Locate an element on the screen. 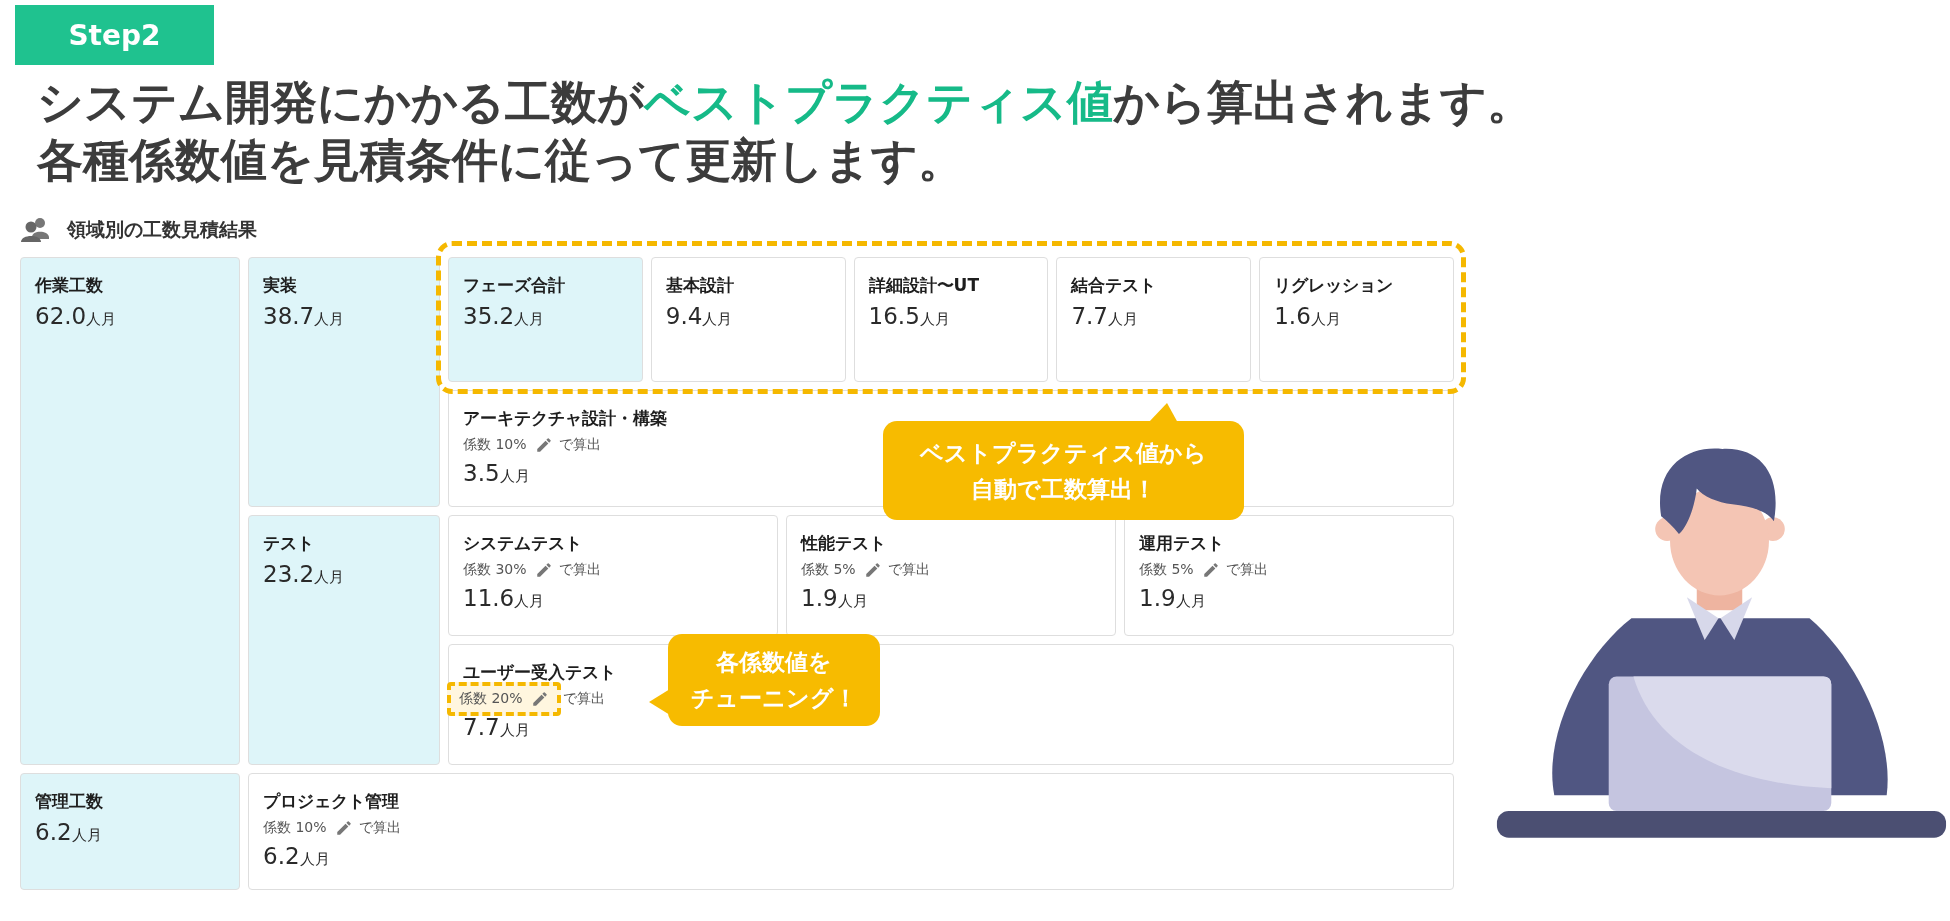  effort-value: 9.4人月 is located at coordinates (699, 316).